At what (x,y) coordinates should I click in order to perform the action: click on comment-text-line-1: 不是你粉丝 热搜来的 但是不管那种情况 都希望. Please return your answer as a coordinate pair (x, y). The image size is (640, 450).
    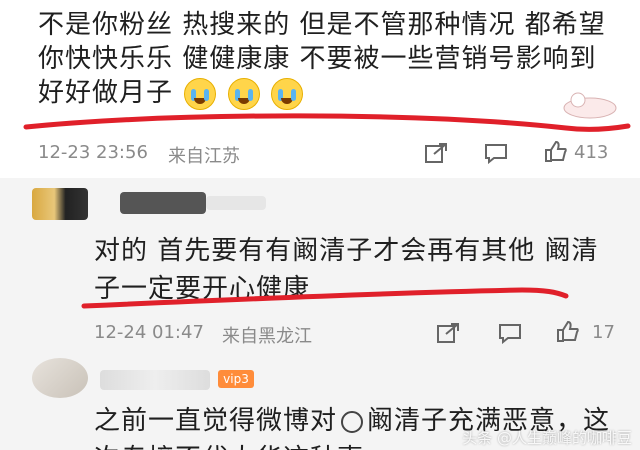
    Looking at the image, I should click on (322, 25).